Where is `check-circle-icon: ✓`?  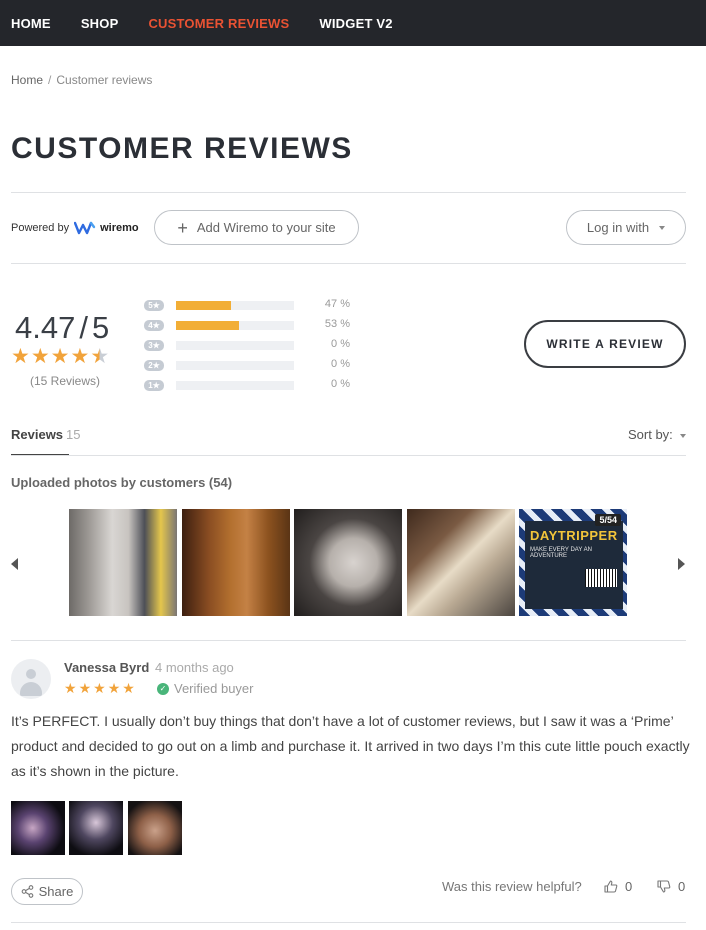
check-circle-icon: ✓ is located at coordinates (163, 688).